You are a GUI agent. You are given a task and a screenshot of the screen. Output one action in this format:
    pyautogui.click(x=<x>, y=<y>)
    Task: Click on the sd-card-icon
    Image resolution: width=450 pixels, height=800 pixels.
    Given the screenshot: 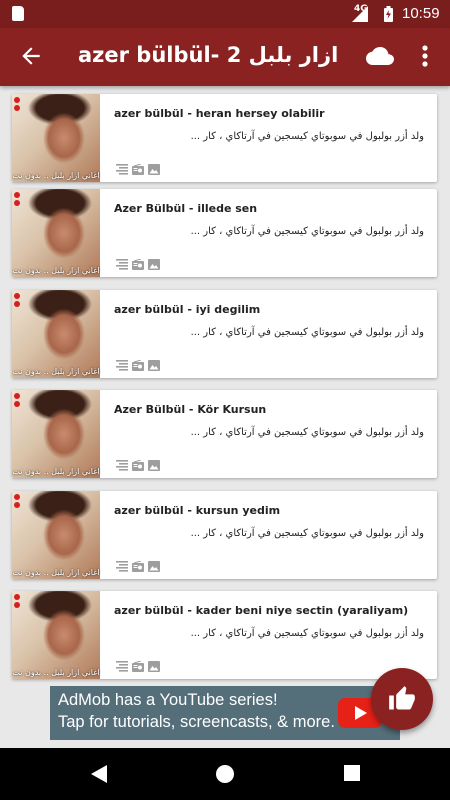 What is the action you would take?
    pyautogui.click(x=18, y=13)
    